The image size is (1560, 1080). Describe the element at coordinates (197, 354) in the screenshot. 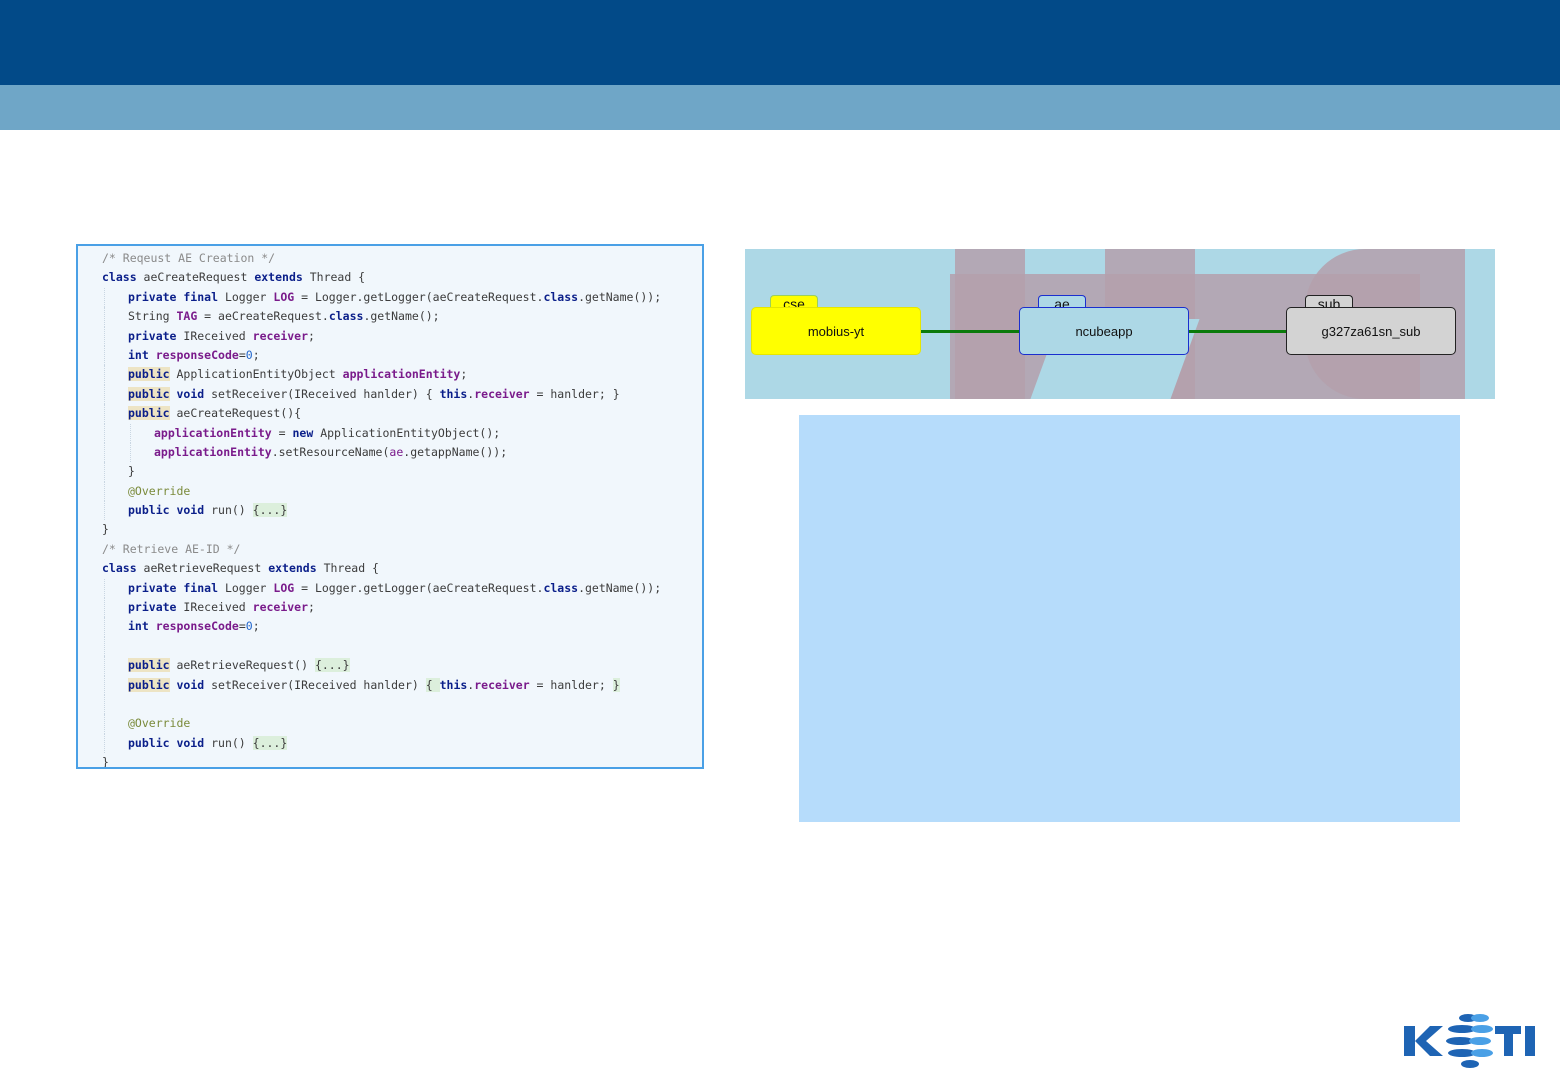

I see `code-token: responseCode` at that location.